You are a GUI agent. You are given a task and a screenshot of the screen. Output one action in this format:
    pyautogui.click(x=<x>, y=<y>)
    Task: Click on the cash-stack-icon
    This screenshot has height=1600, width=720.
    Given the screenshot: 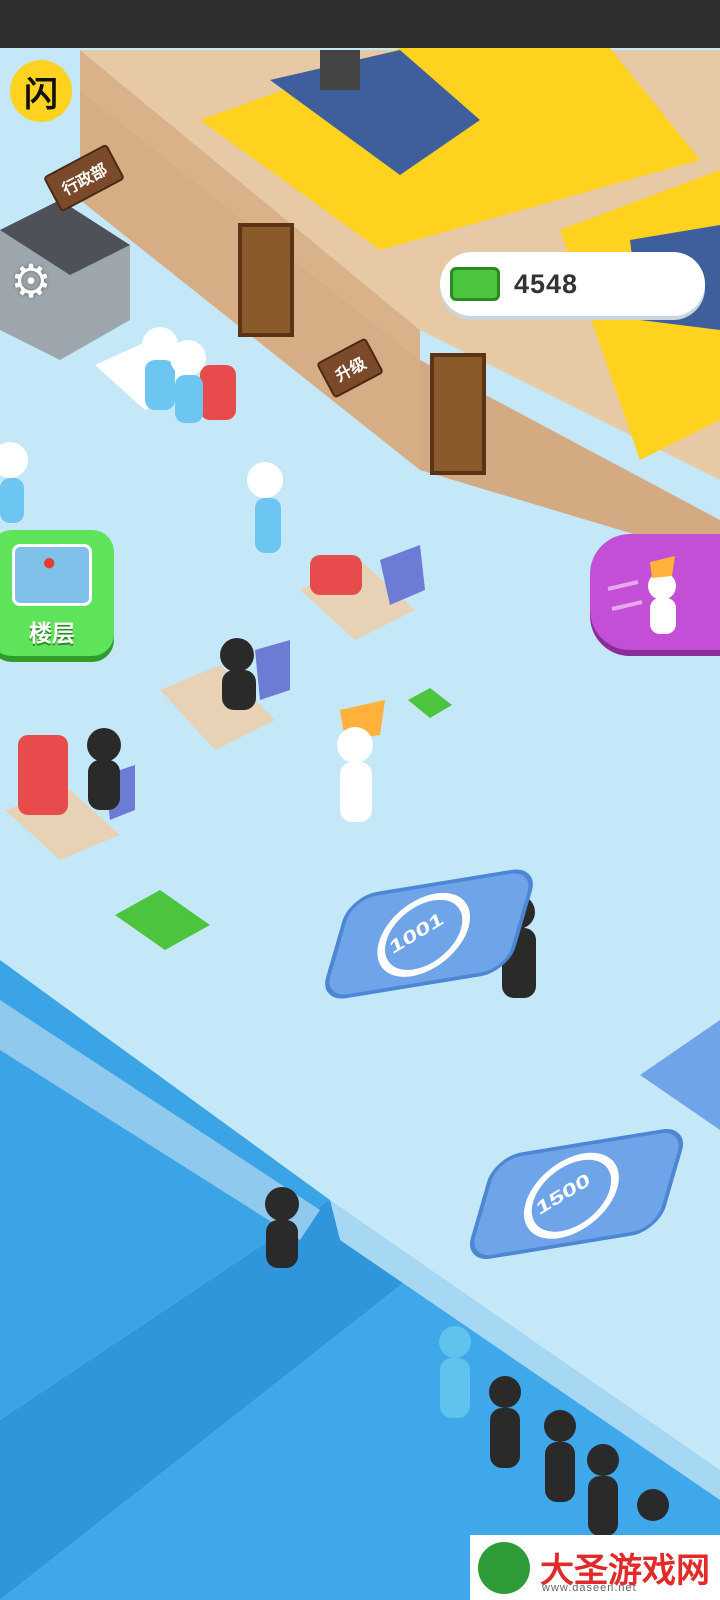 What is the action you would take?
    pyautogui.click(x=475, y=284)
    